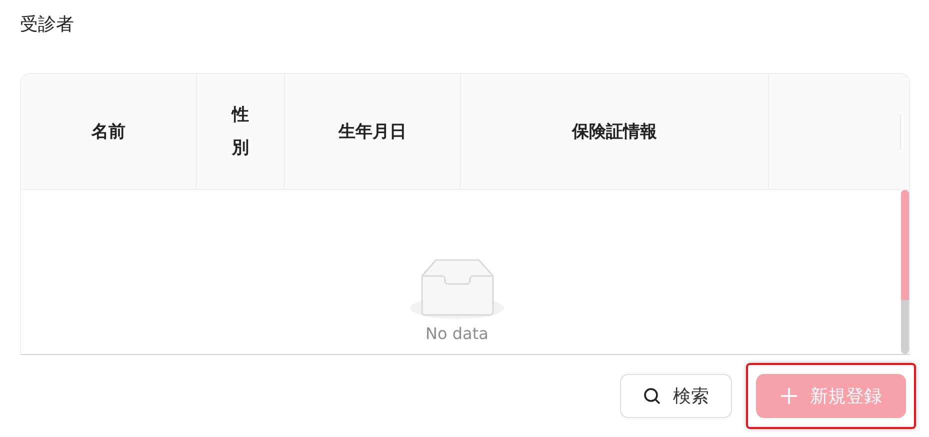 Image resolution: width=929 pixels, height=437 pixels. What do you see at coordinates (109, 132) in the screenshot?
I see `column-header: 名前` at bounding box center [109, 132].